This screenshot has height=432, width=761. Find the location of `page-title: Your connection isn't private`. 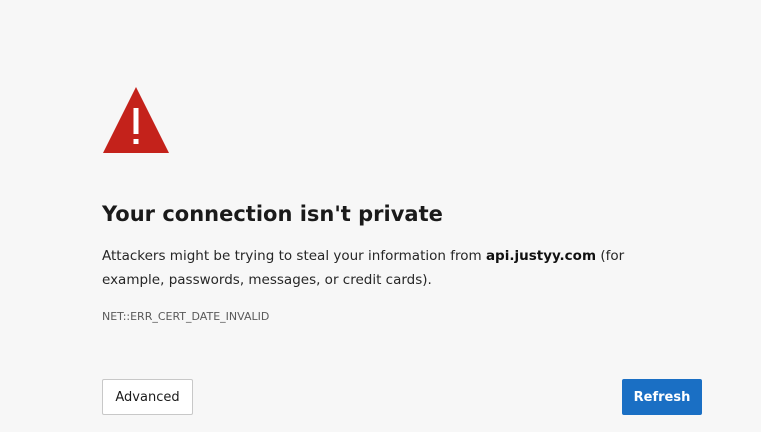

page-title: Your connection isn't private is located at coordinates (272, 214).